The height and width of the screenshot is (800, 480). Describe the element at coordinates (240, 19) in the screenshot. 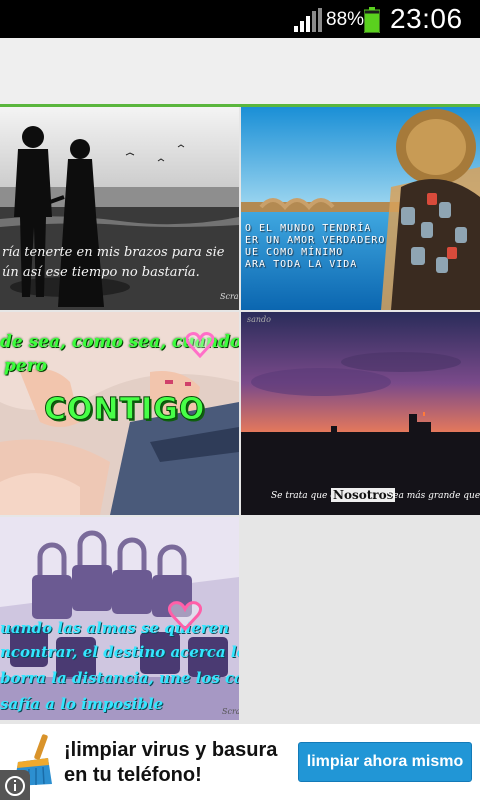

I see `status-bar: 88% 23:06` at that location.